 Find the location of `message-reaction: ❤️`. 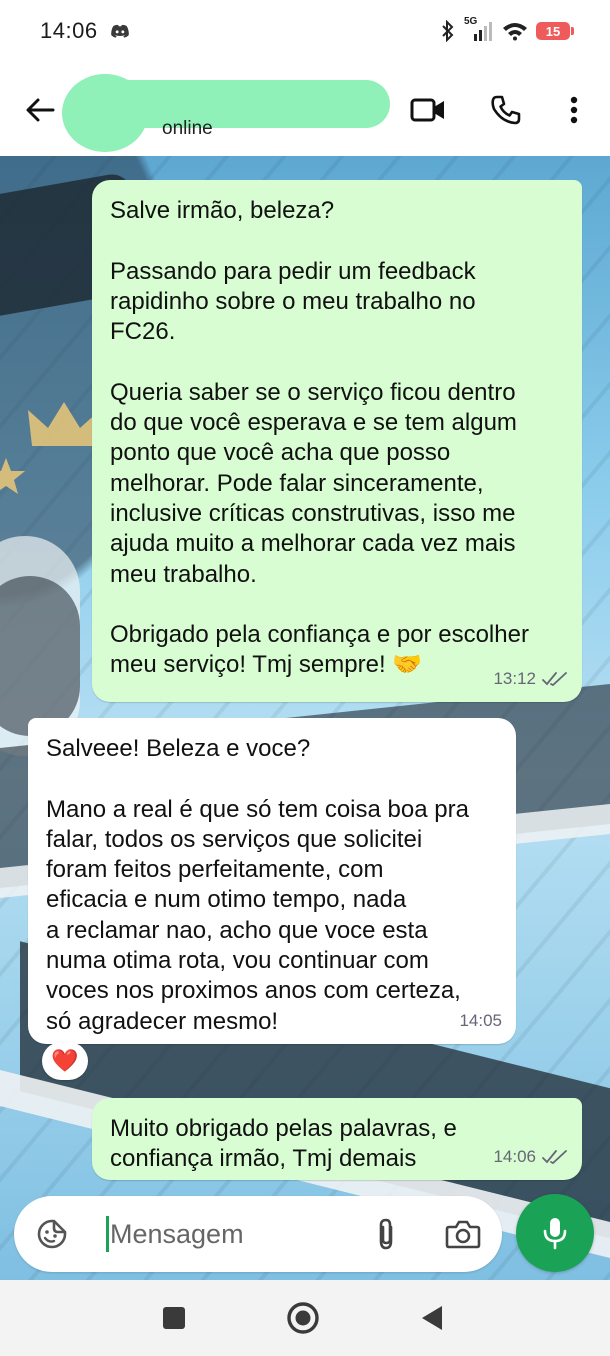

message-reaction: ❤️ is located at coordinates (65, 1061).